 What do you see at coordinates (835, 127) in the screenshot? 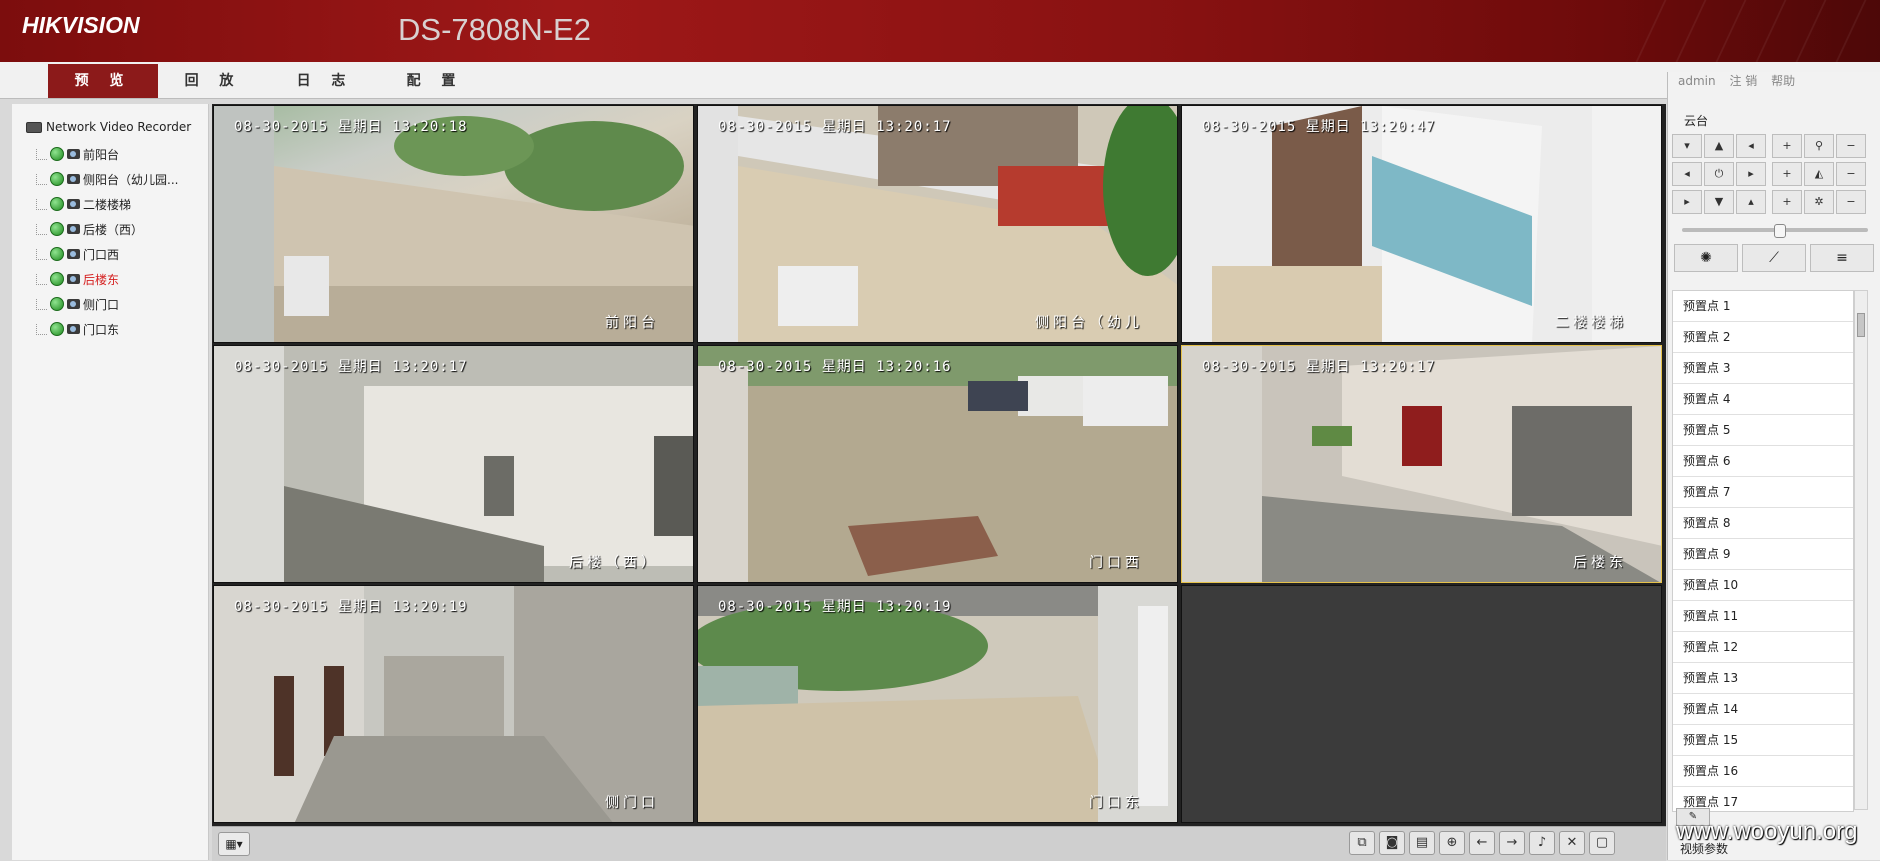
I see `video-timestamp: 08-30-2015 星期日 13:20:17` at bounding box center [835, 127].